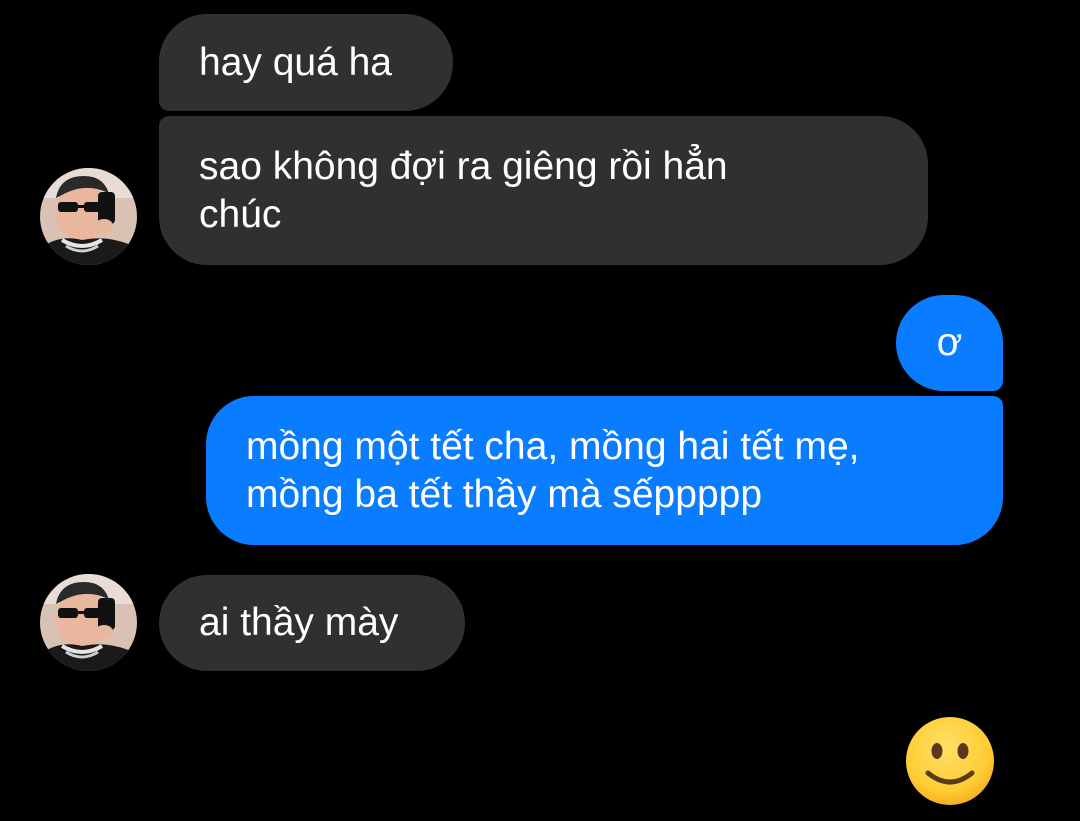  Describe the element at coordinates (299, 622) in the screenshot. I see `message-text: ai thầy mày` at that location.